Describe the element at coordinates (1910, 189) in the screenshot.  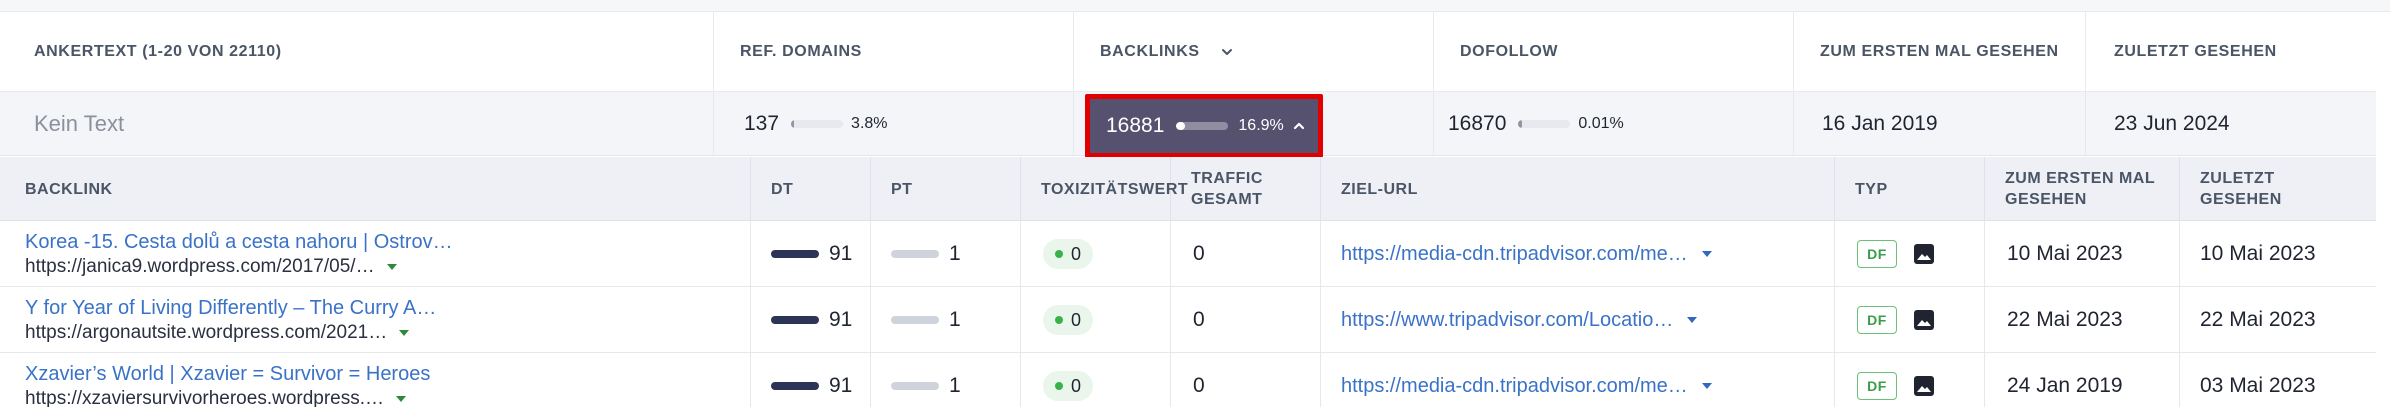
I see `col-type: TYP` at that location.